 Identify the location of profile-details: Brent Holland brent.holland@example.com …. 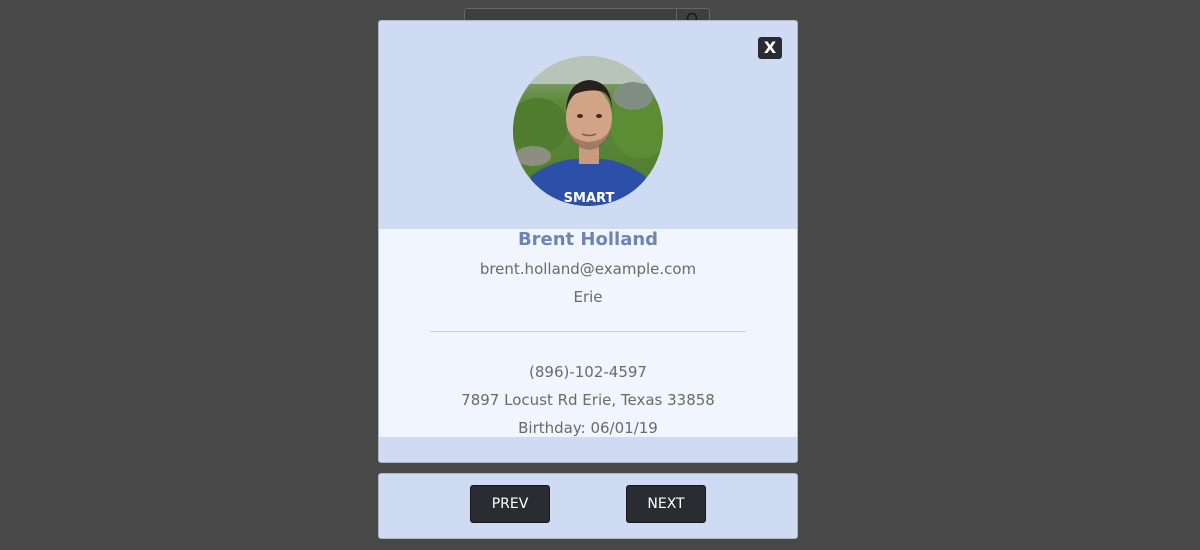
(588, 333).